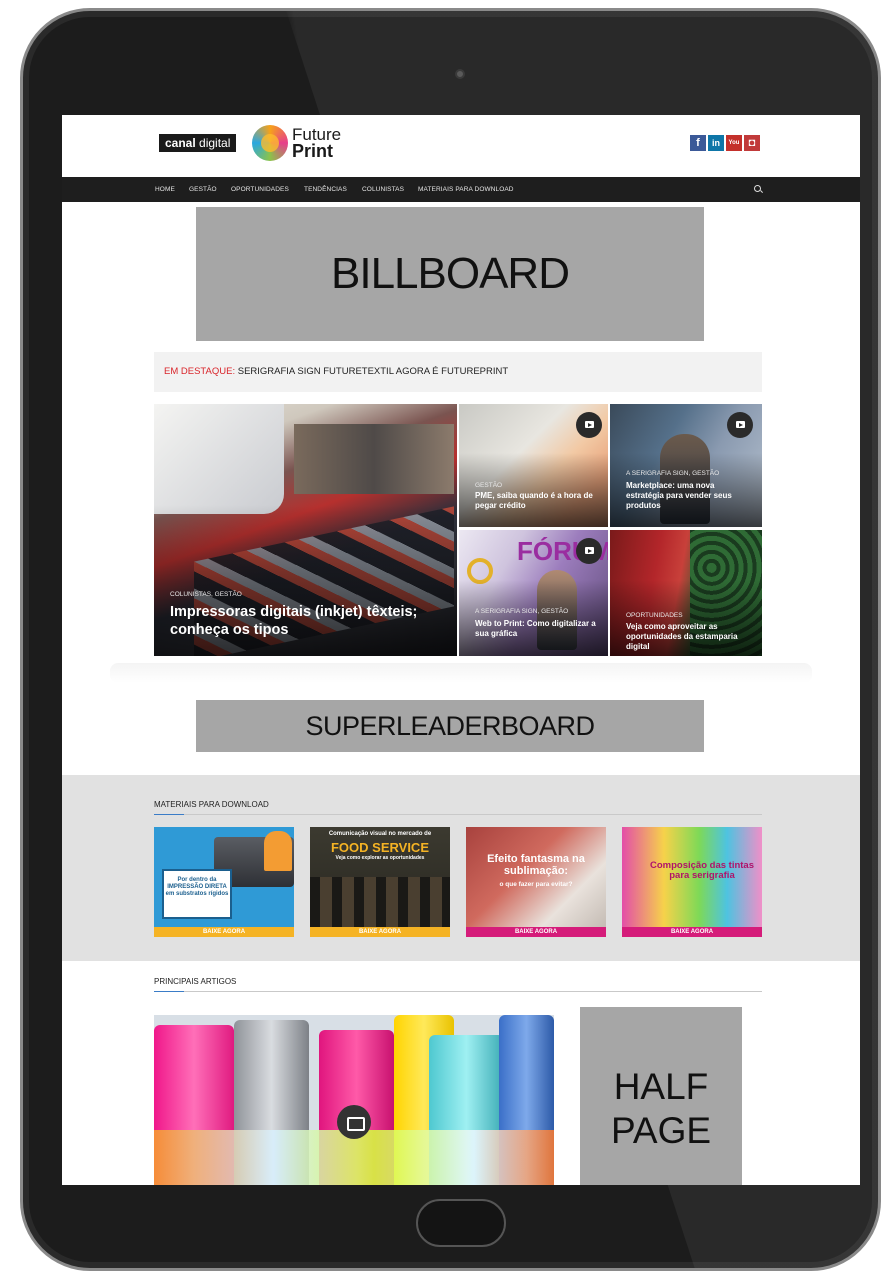 The height and width of the screenshot is (1271, 881). I want to click on logo-future-text: Future, so click(317, 134).